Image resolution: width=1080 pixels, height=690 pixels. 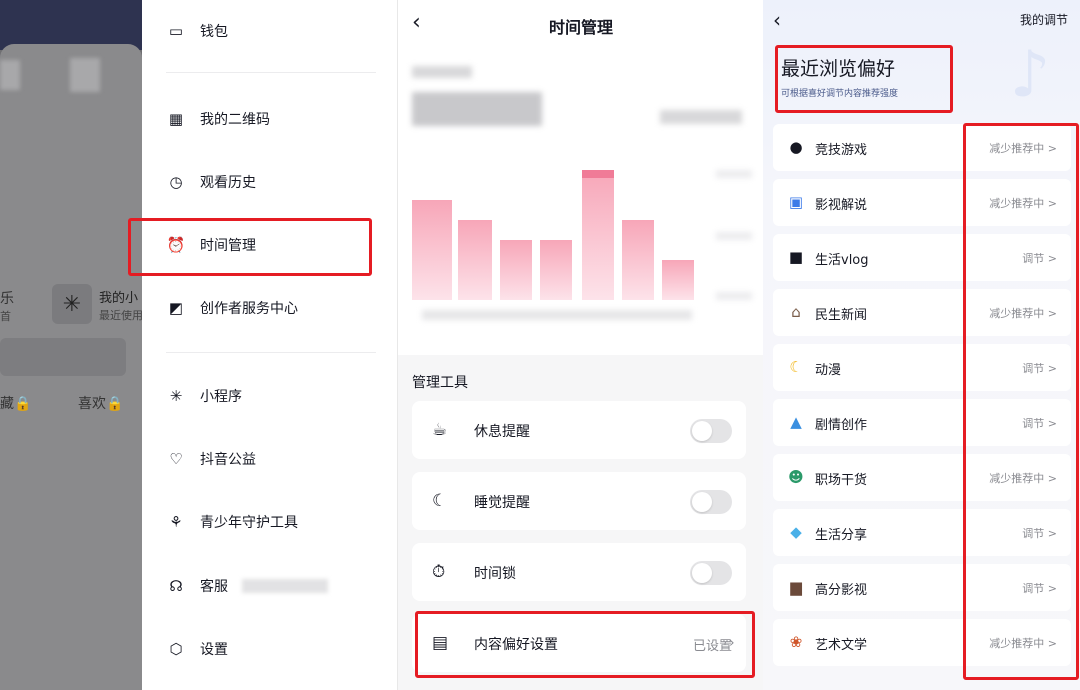 What do you see at coordinates (440, 501) in the screenshot?
I see `moon-icon: ☾` at bounding box center [440, 501].